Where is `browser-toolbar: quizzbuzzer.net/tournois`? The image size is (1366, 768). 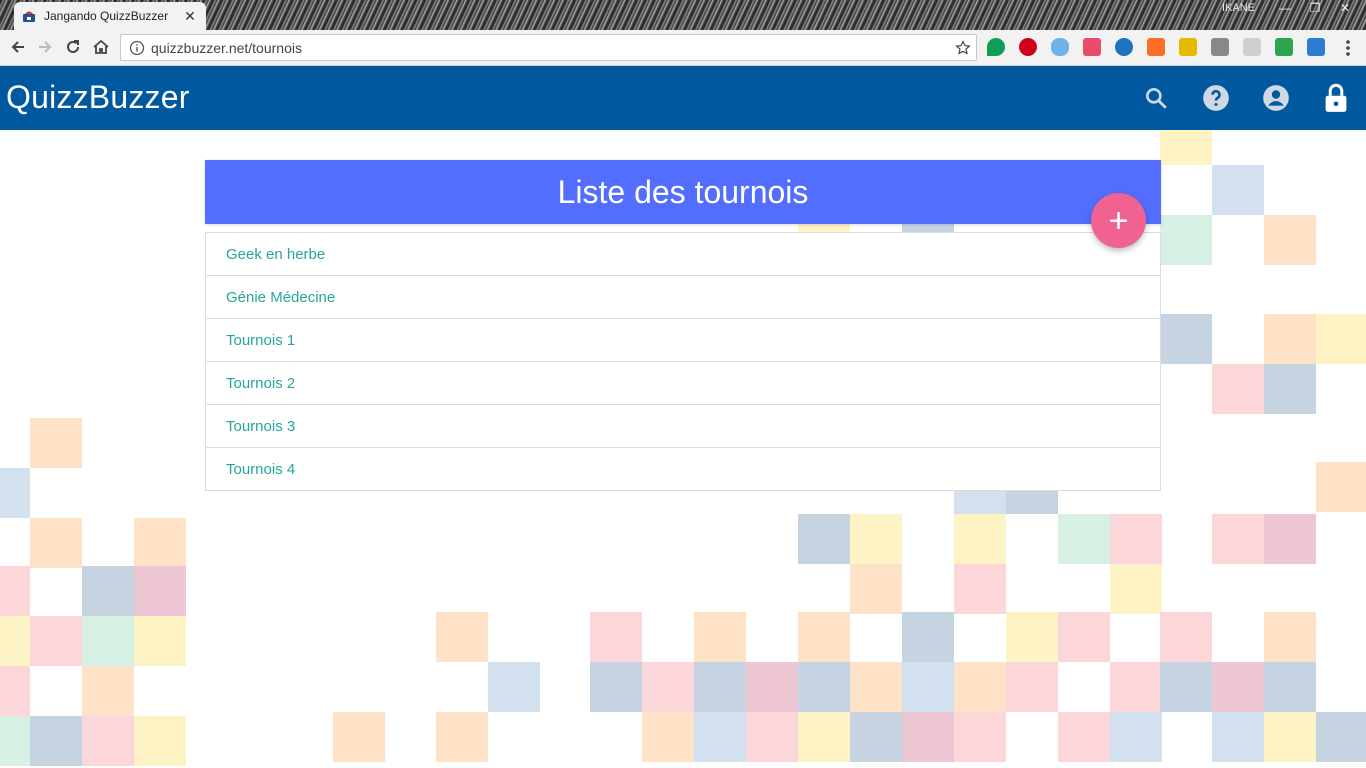 browser-toolbar: quizzbuzzer.net/tournois is located at coordinates (683, 48).